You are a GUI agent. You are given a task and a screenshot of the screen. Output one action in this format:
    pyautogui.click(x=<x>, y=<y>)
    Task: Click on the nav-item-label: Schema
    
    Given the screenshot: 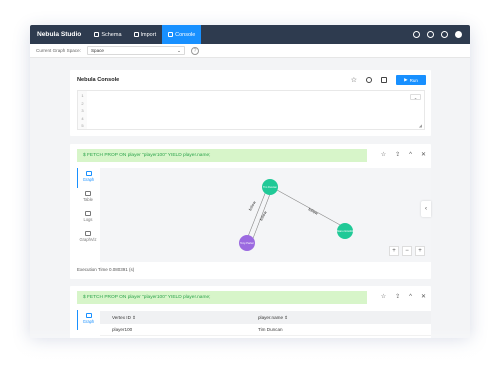 What is the action you would take?
    pyautogui.click(x=111, y=34)
    